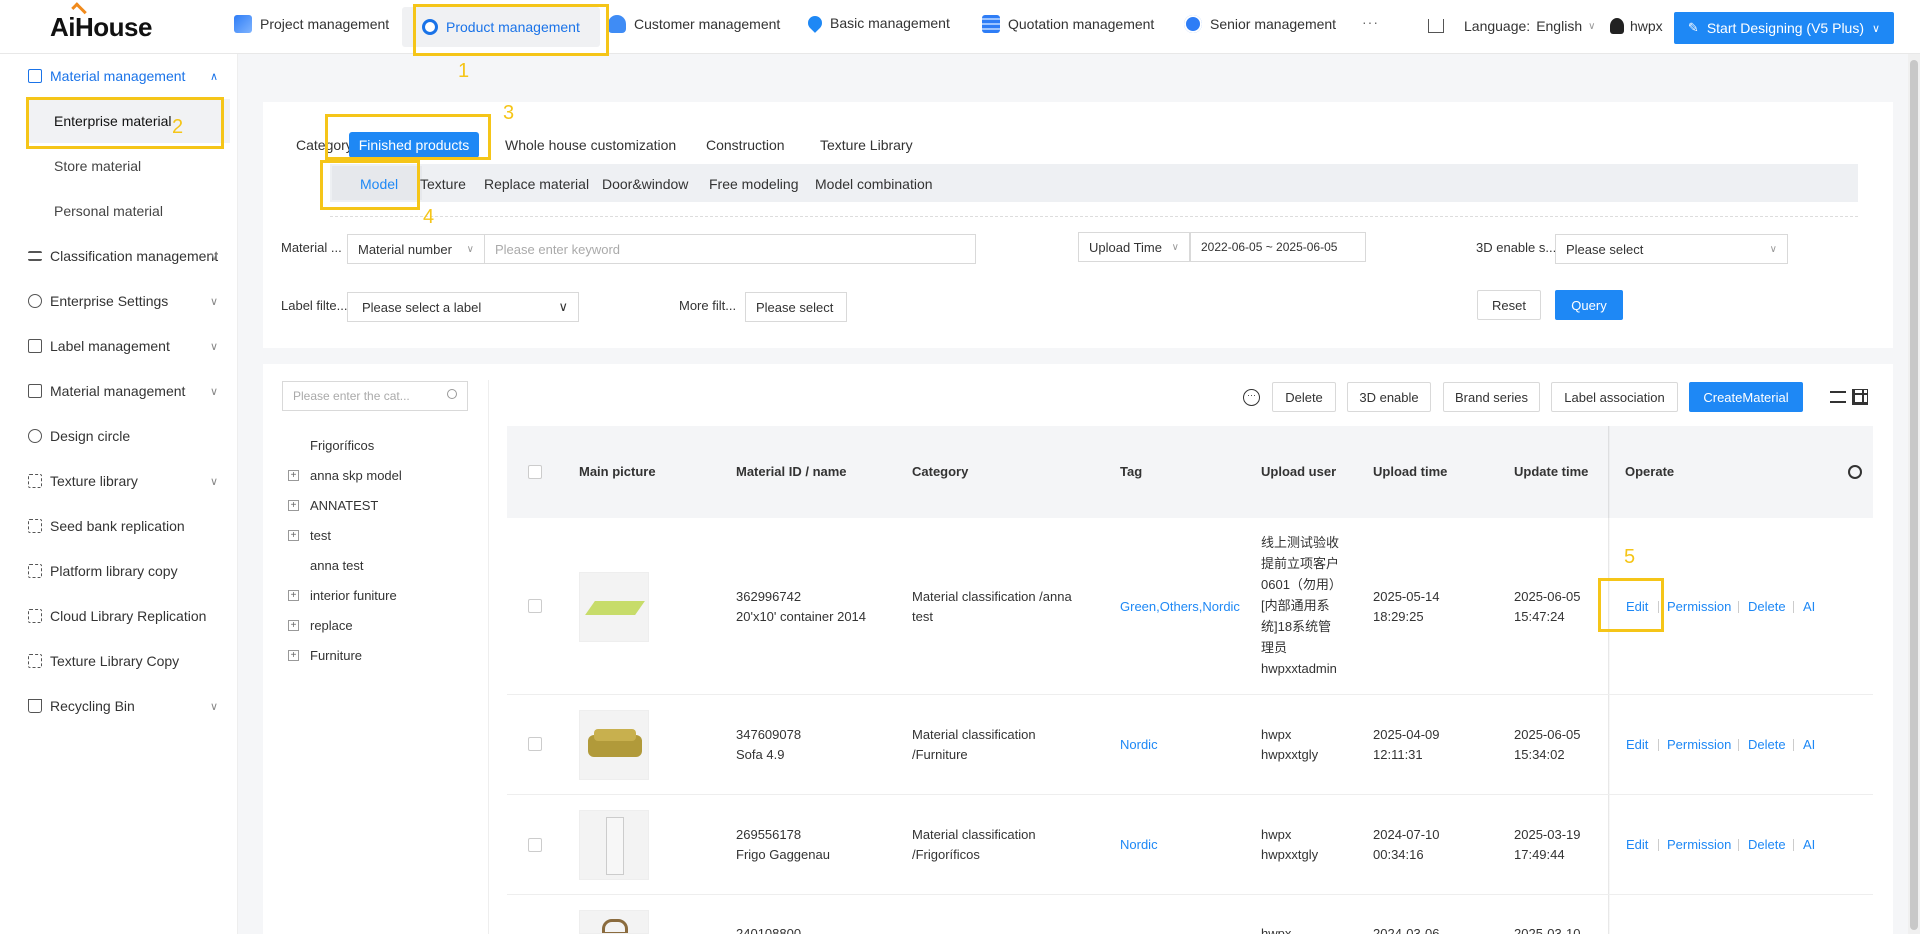 The width and height of the screenshot is (1920, 934). What do you see at coordinates (1636, 26) in the screenshot?
I see `user-menu: hwpx` at bounding box center [1636, 26].